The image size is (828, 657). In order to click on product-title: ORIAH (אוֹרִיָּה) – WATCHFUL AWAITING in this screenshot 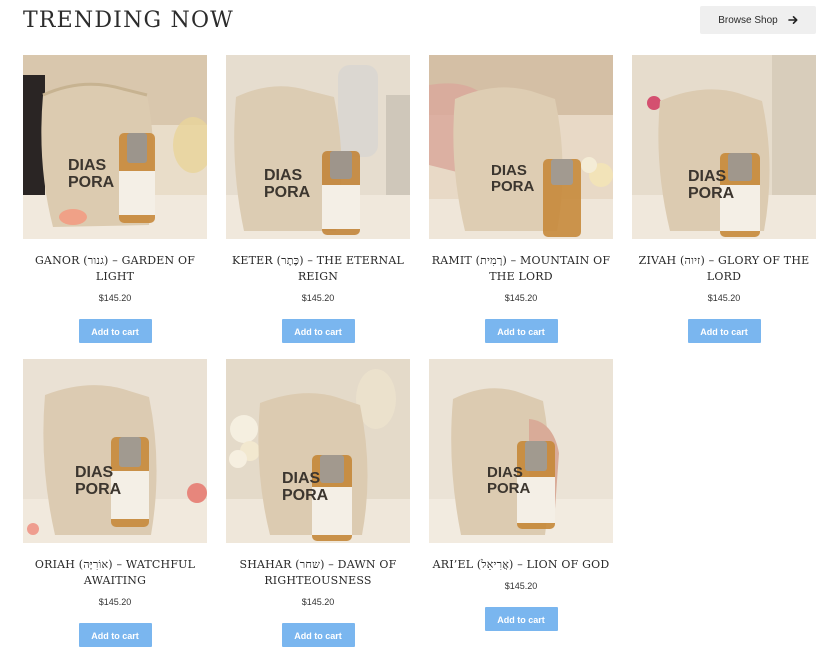, I will do `click(115, 573)`.